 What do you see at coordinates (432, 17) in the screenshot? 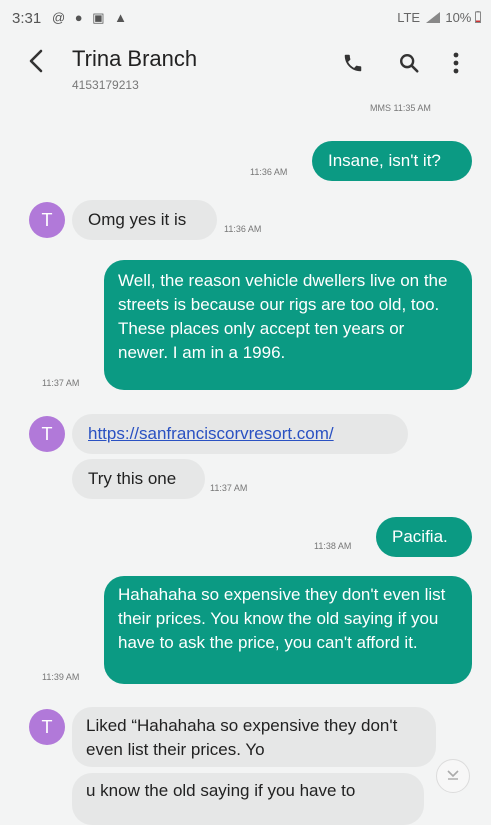
I see `signal-icon` at bounding box center [432, 17].